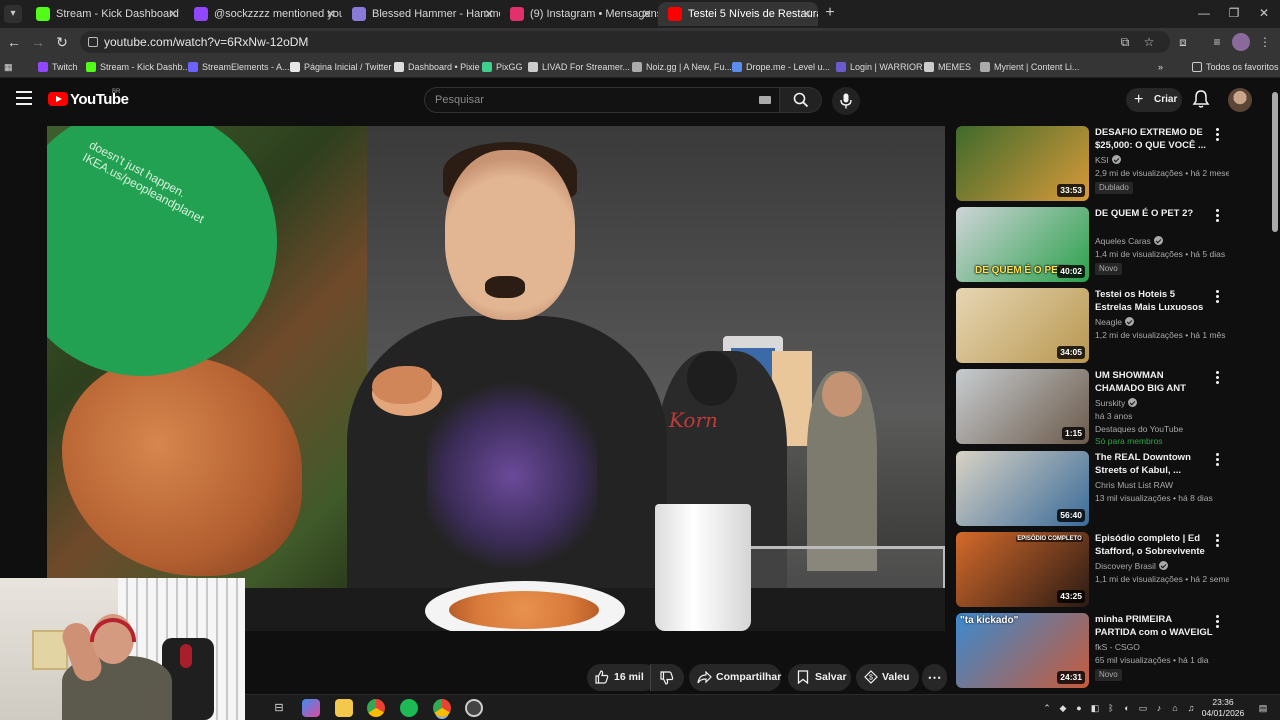 The height and width of the screenshot is (720, 1280). Describe the element at coordinates (595, 100) in the screenshot. I see `search-input` at that location.